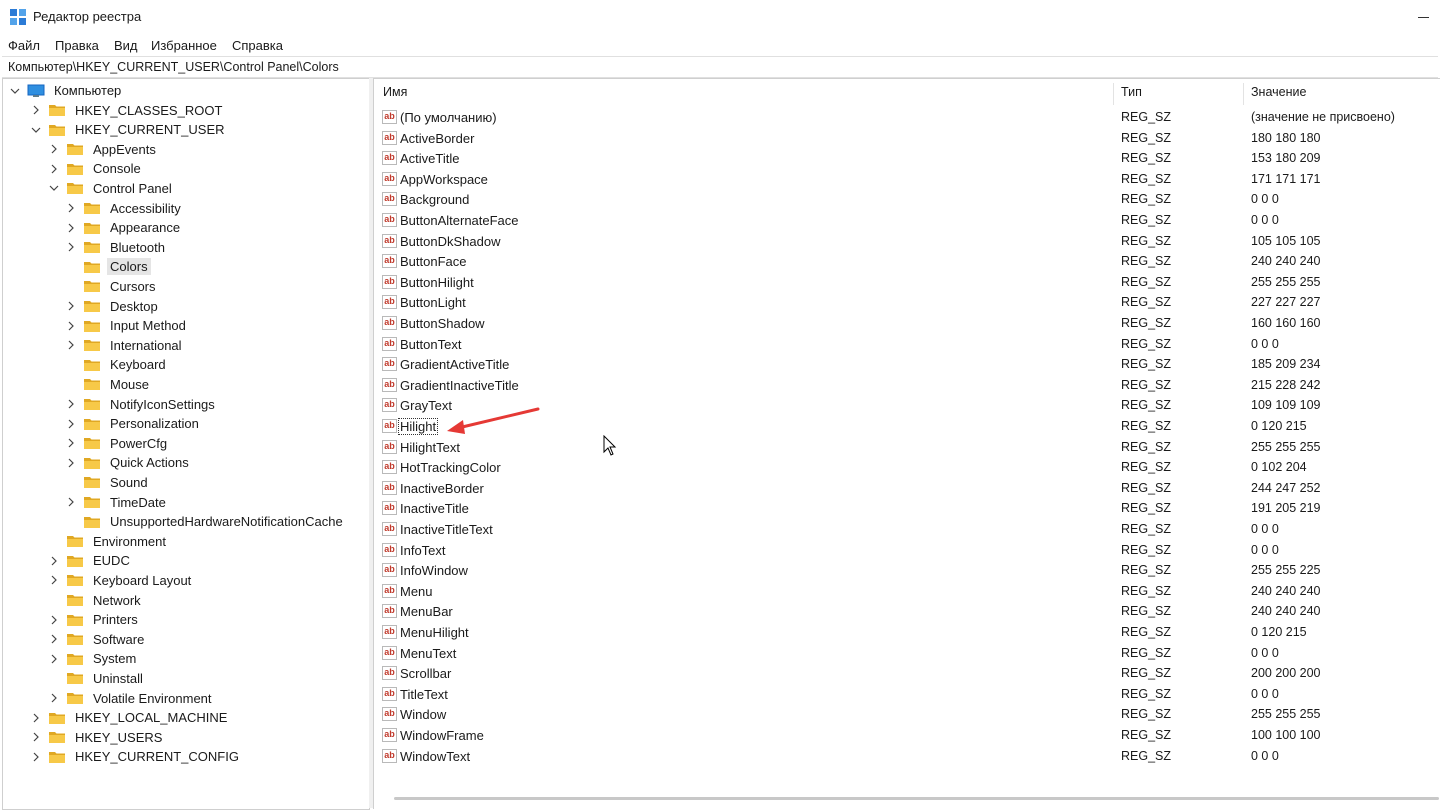  I want to click on value-name: InfoWindow, so click(434, 570).